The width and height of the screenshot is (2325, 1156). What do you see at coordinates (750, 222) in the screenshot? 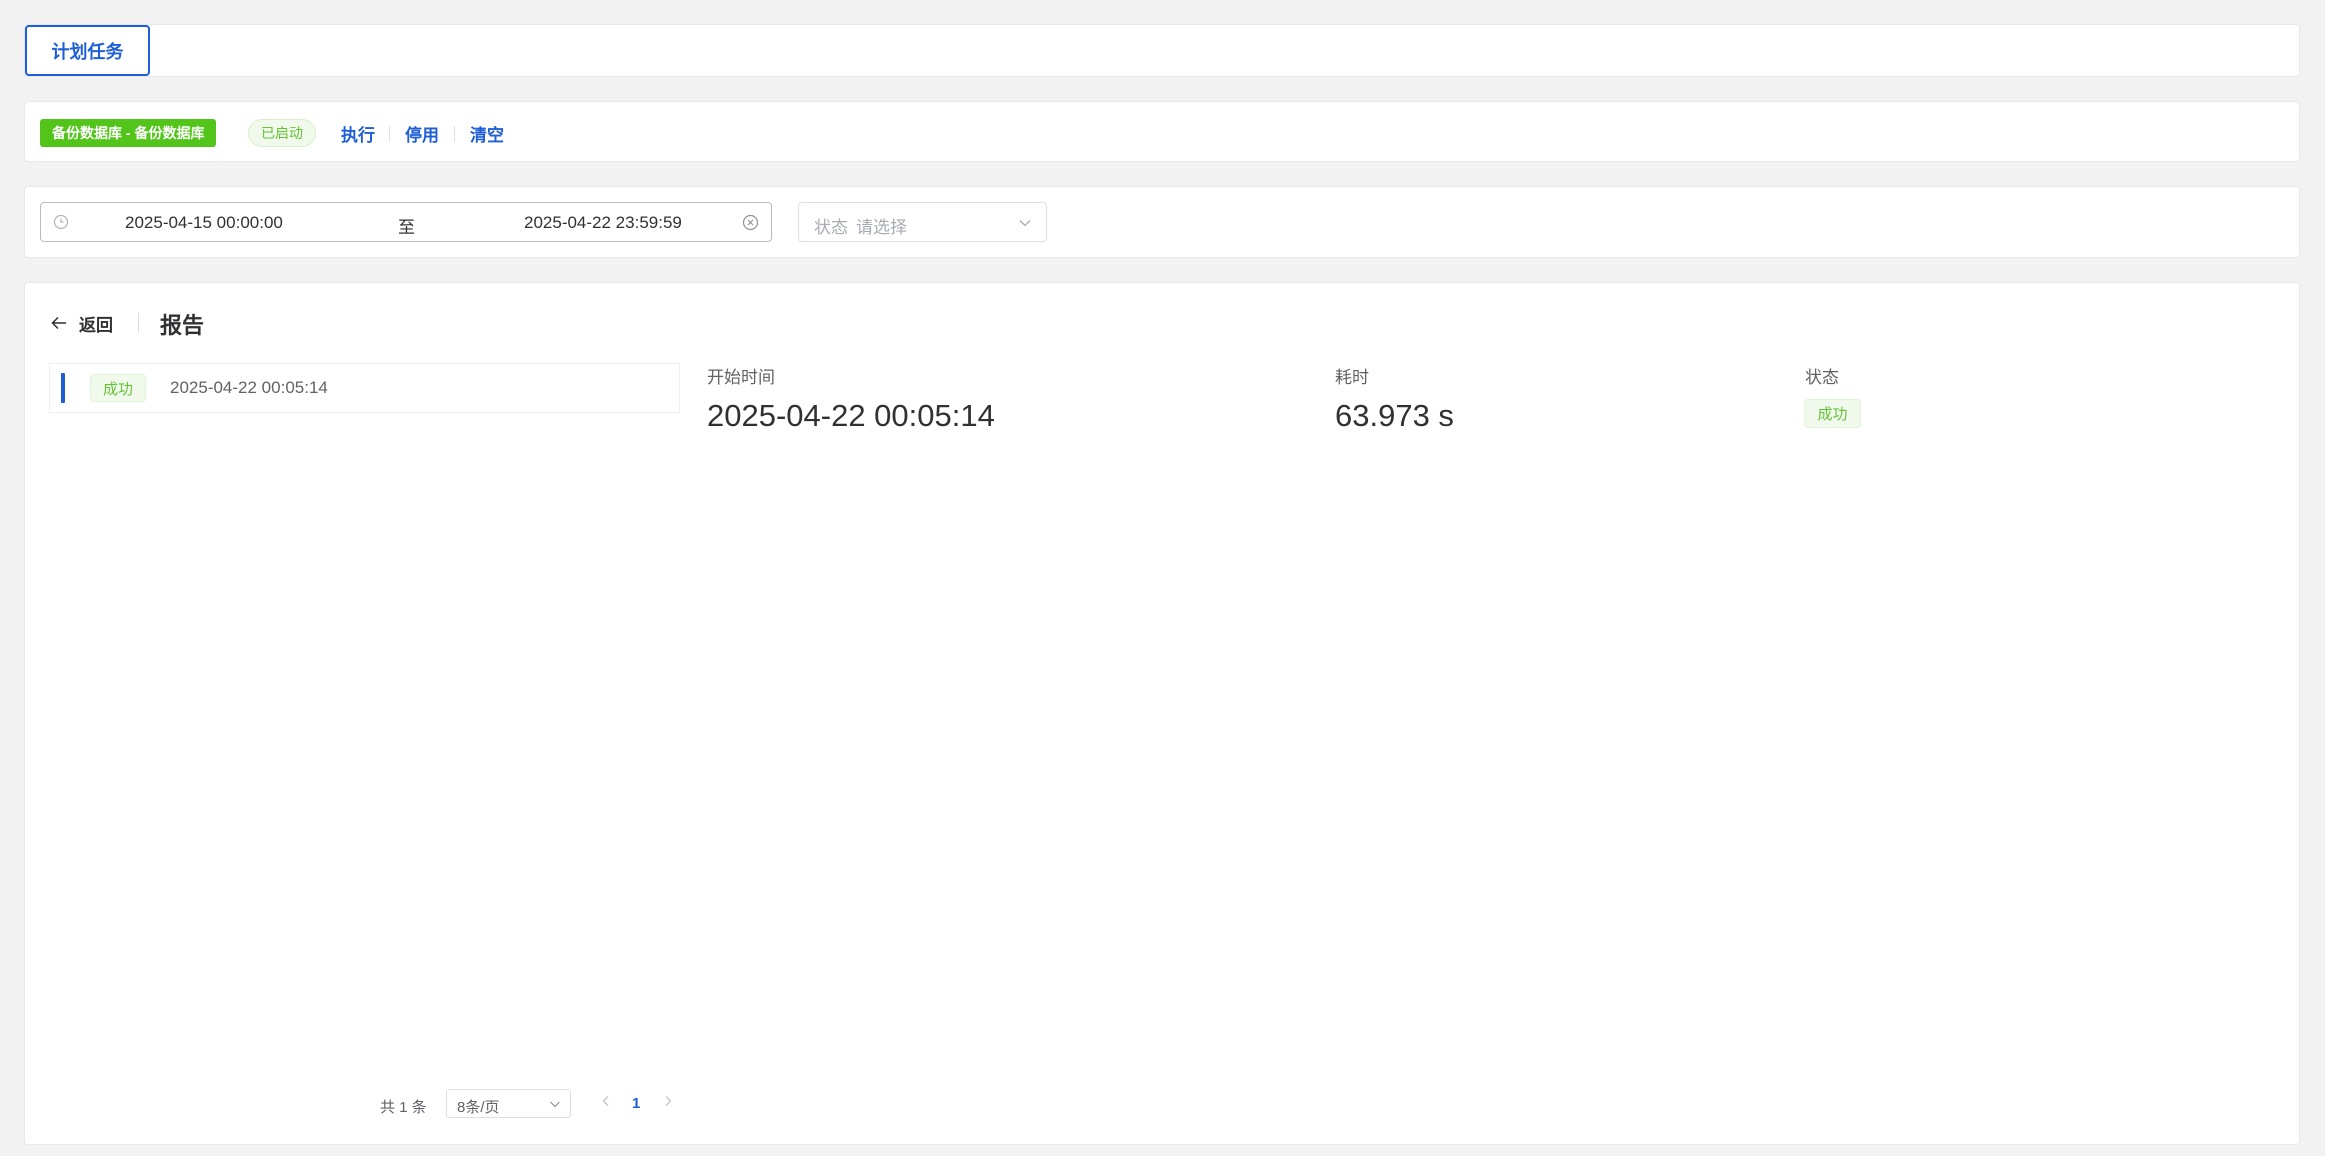
I see `clear-icon` at bounding box center [750, 222].